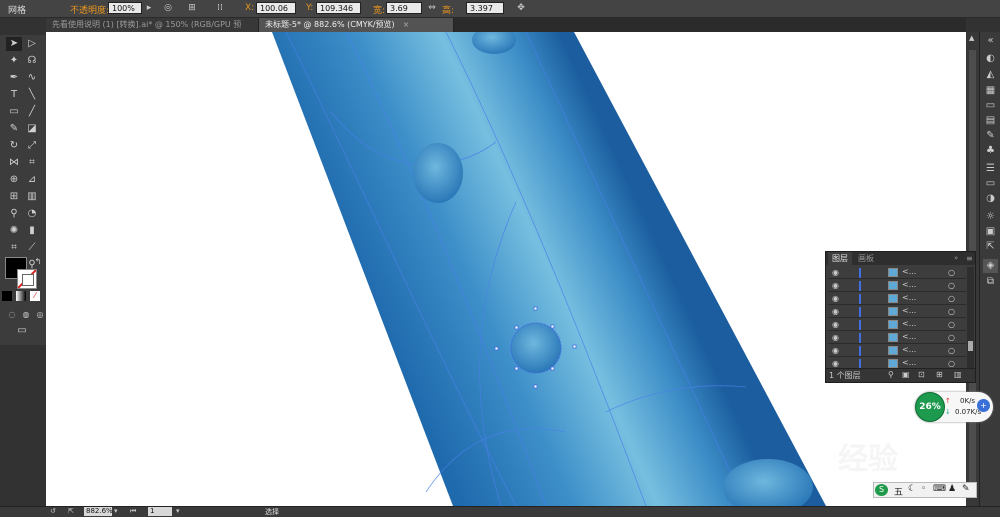 The image size is (1000, 517). Describe the element at coordinates (969, 258) in the screenshot. I see `panel-menu-icon: ≡` at that location.